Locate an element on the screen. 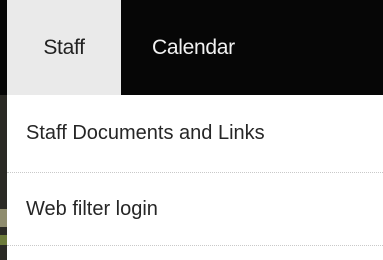 This screenshot has width=383, height=260. tab-calendar: Calendar is located at coordinates (193, 47).